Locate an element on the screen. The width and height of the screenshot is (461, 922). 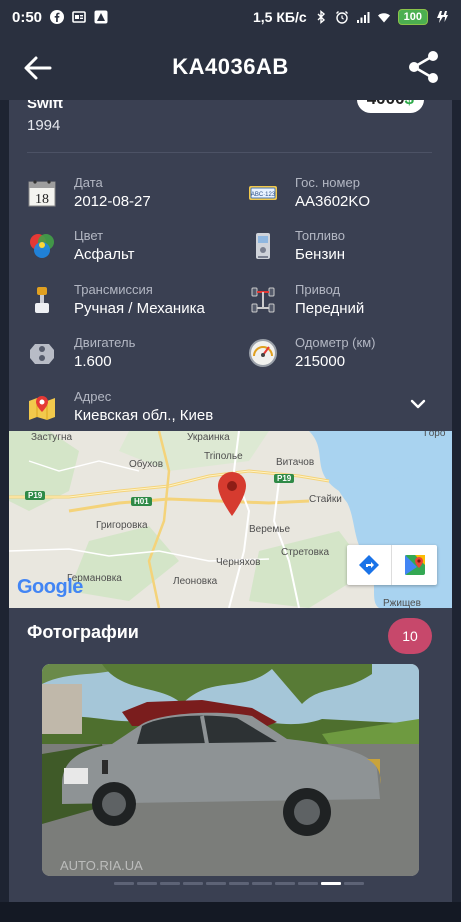
field-drive: Привод Передний is located at coordinates (306, 300).